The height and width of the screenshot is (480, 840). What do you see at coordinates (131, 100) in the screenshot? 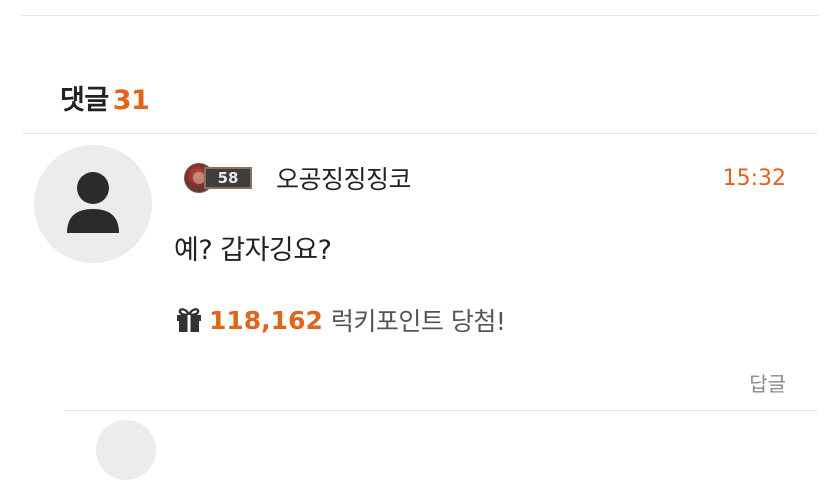
I see `comments-count: 31` at bounding box center [131, 100].